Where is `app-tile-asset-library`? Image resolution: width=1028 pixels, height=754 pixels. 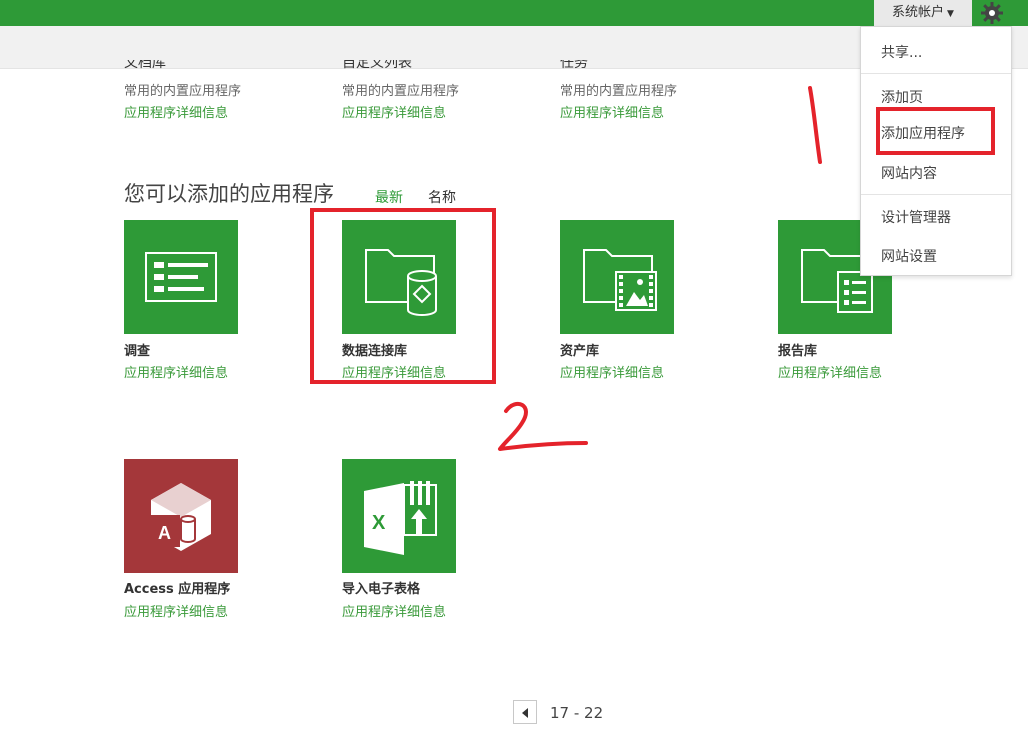 app-tile-asset-library is located at coordinates (617, 277).